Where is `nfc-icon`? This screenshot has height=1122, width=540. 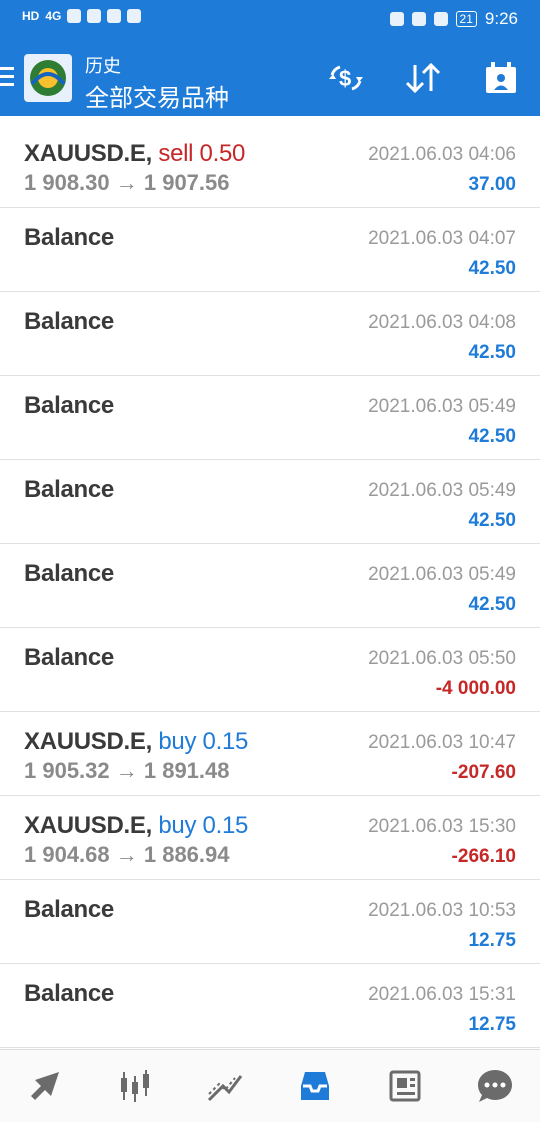
nfc-icon is located at coordinates (418, 19).